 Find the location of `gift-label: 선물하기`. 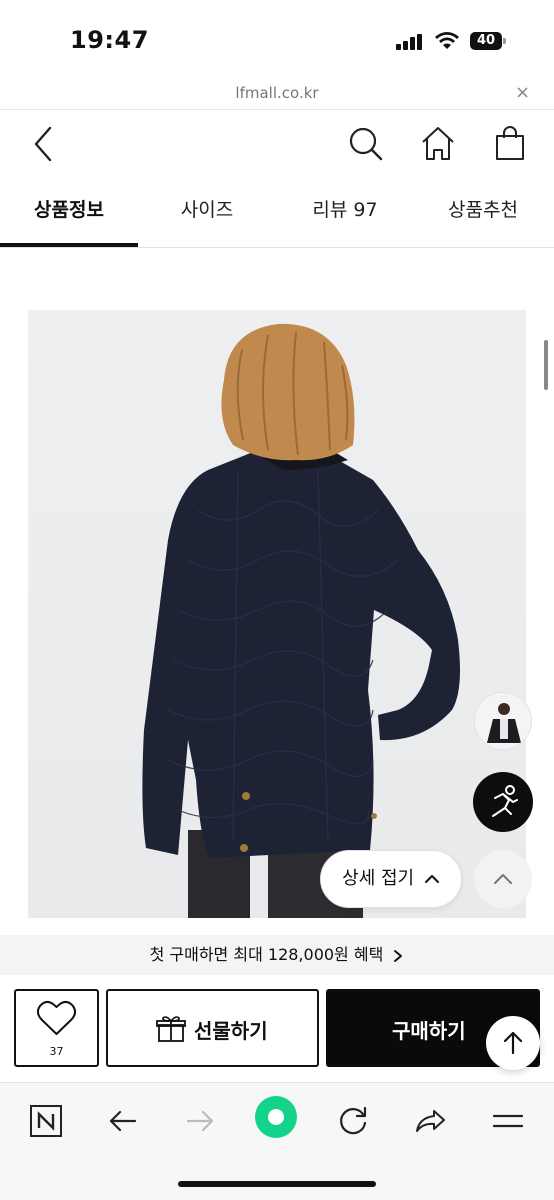

gift-label: 선물하기 is located at coordinates (231, 1031).